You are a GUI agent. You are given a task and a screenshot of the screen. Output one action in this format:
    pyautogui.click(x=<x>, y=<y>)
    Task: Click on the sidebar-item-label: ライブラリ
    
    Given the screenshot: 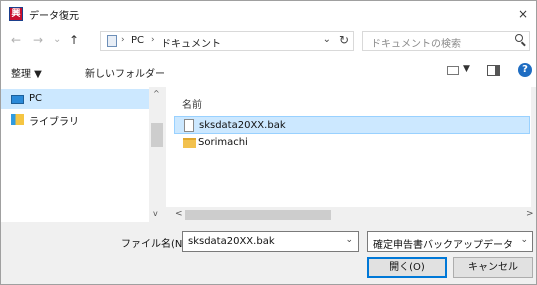 What is the action you would take?
    pyautogui.click(x=54, y=122)
    